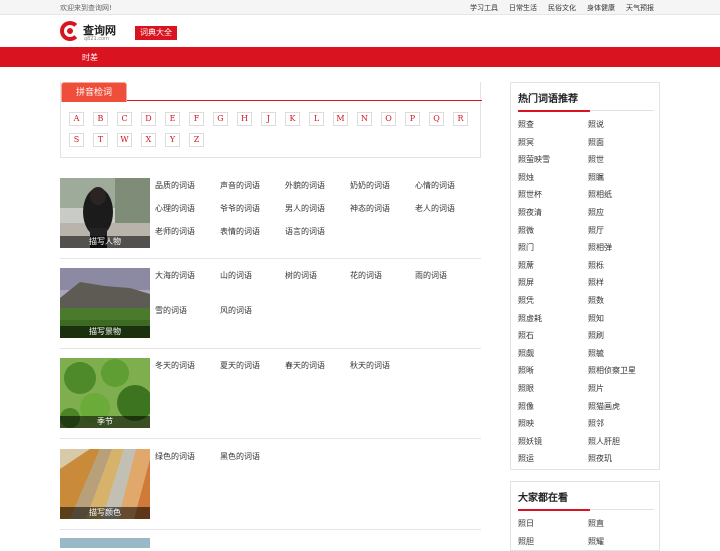 Image resolution: width=720 pixels, height=551 pixels. What do you see at coordinates (100, 140) in the screenshot?
I see `letter-t: T` at bounding box center [100, 140].